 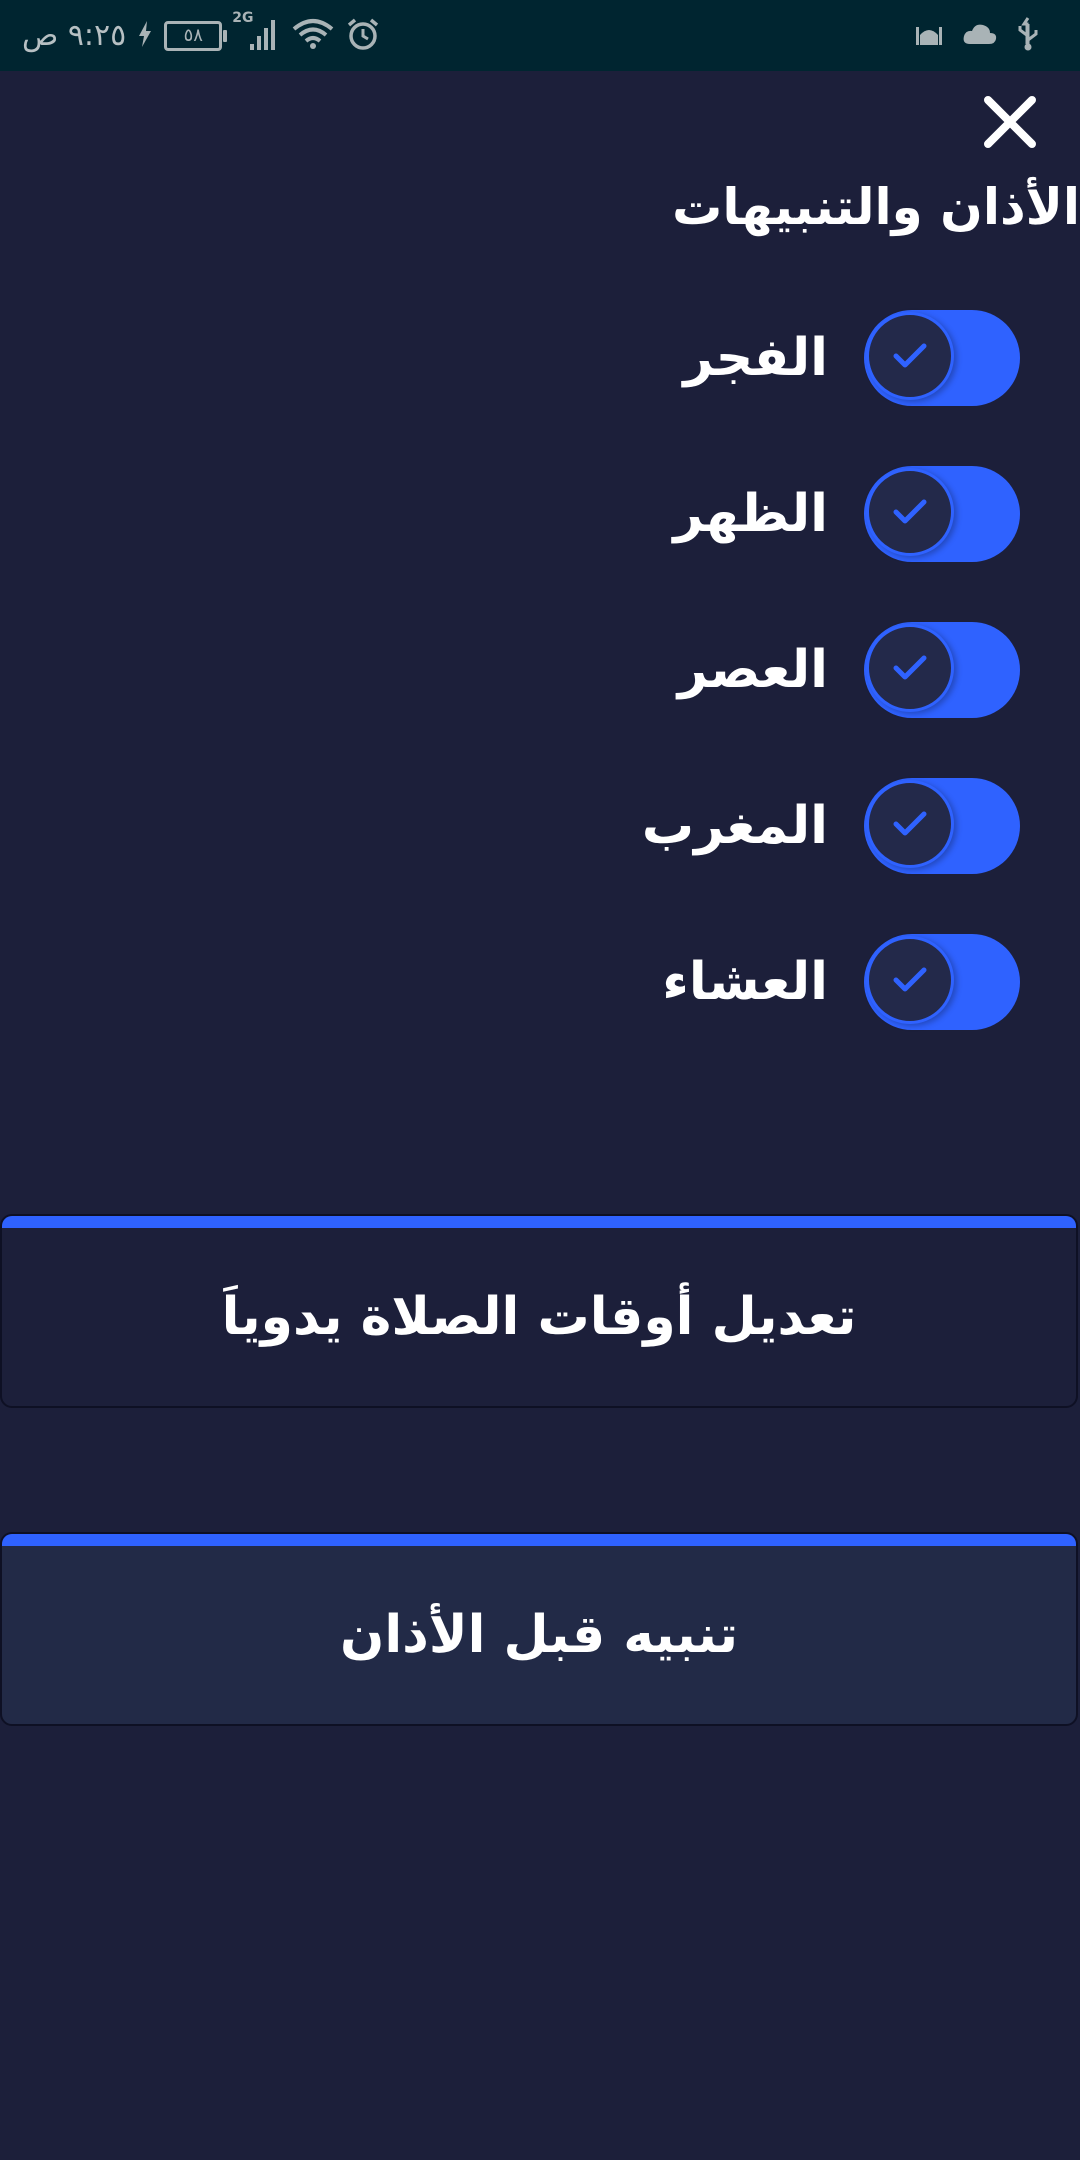 I want to click on close-icon, so click(x=1010, y=122).